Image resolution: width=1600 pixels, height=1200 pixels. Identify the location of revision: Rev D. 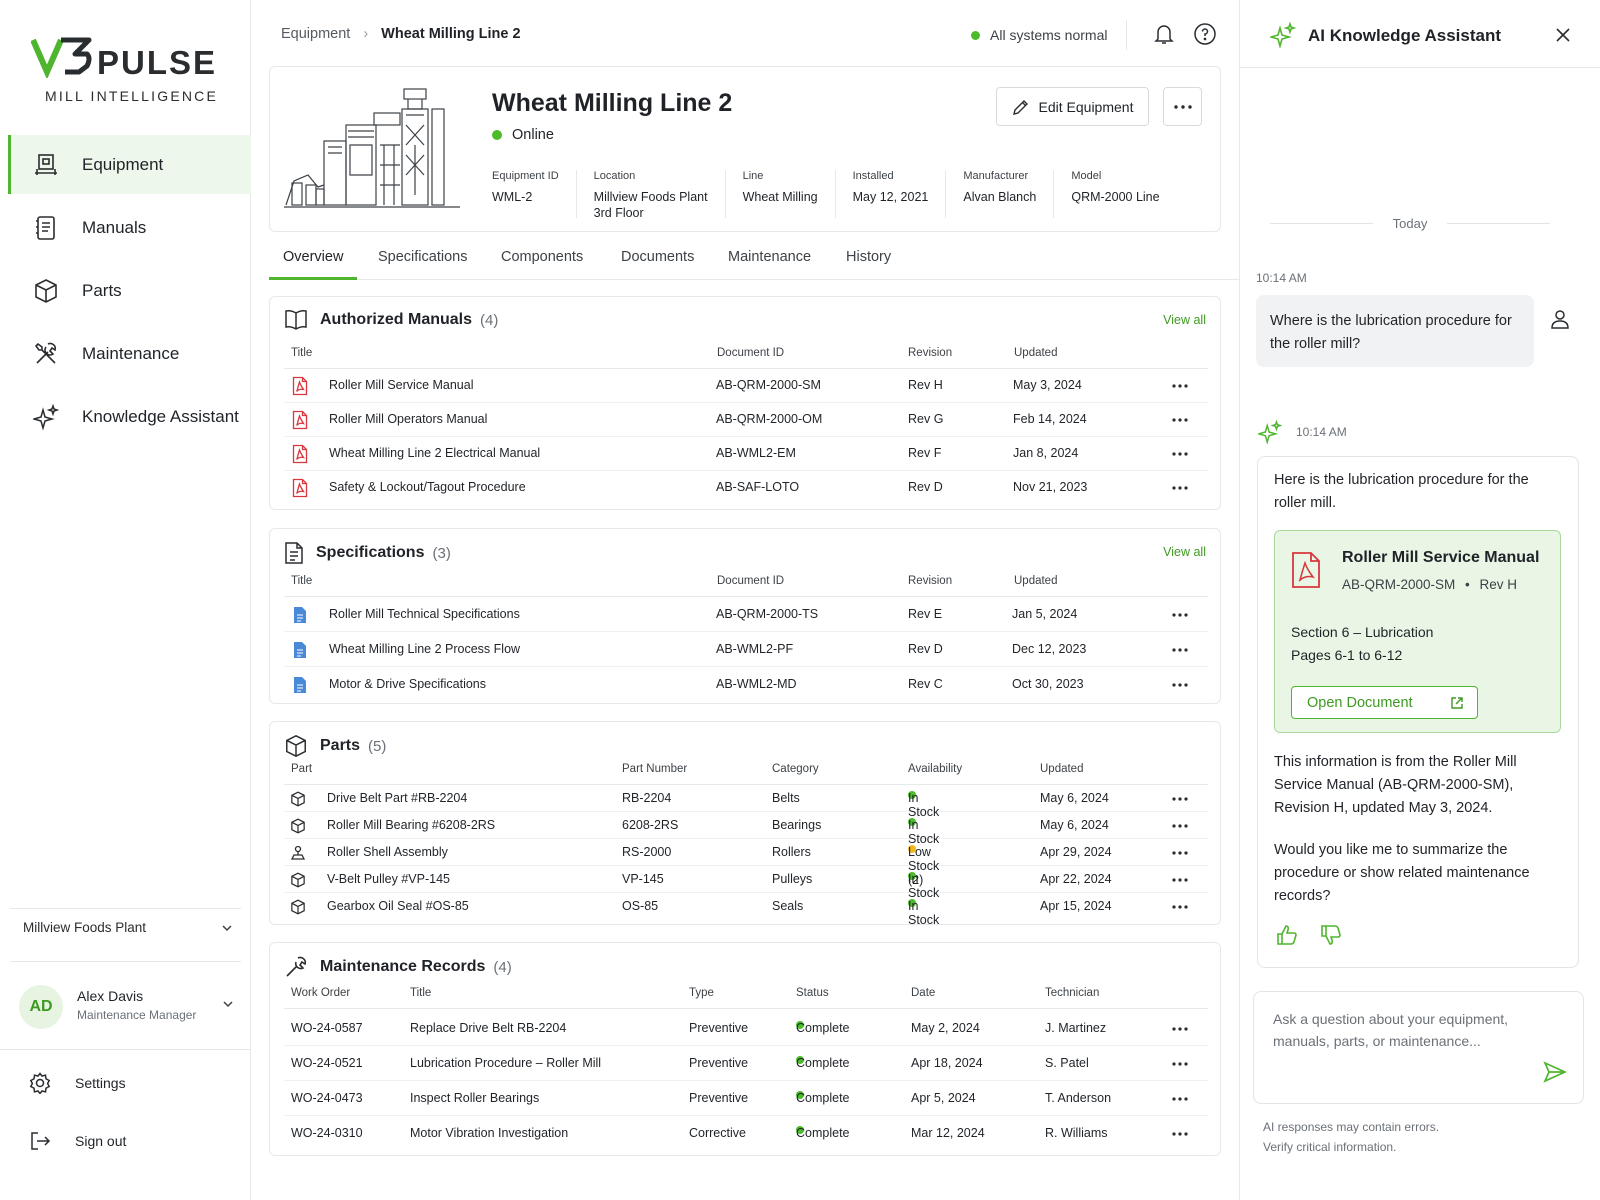
(925, 487).